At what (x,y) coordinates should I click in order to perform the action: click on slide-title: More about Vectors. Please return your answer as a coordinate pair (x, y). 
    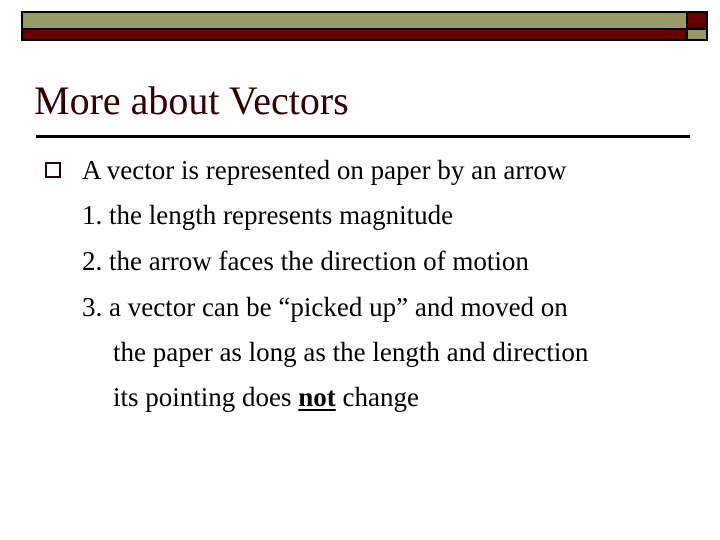
    Looking at the image, I should click on (191, 100).